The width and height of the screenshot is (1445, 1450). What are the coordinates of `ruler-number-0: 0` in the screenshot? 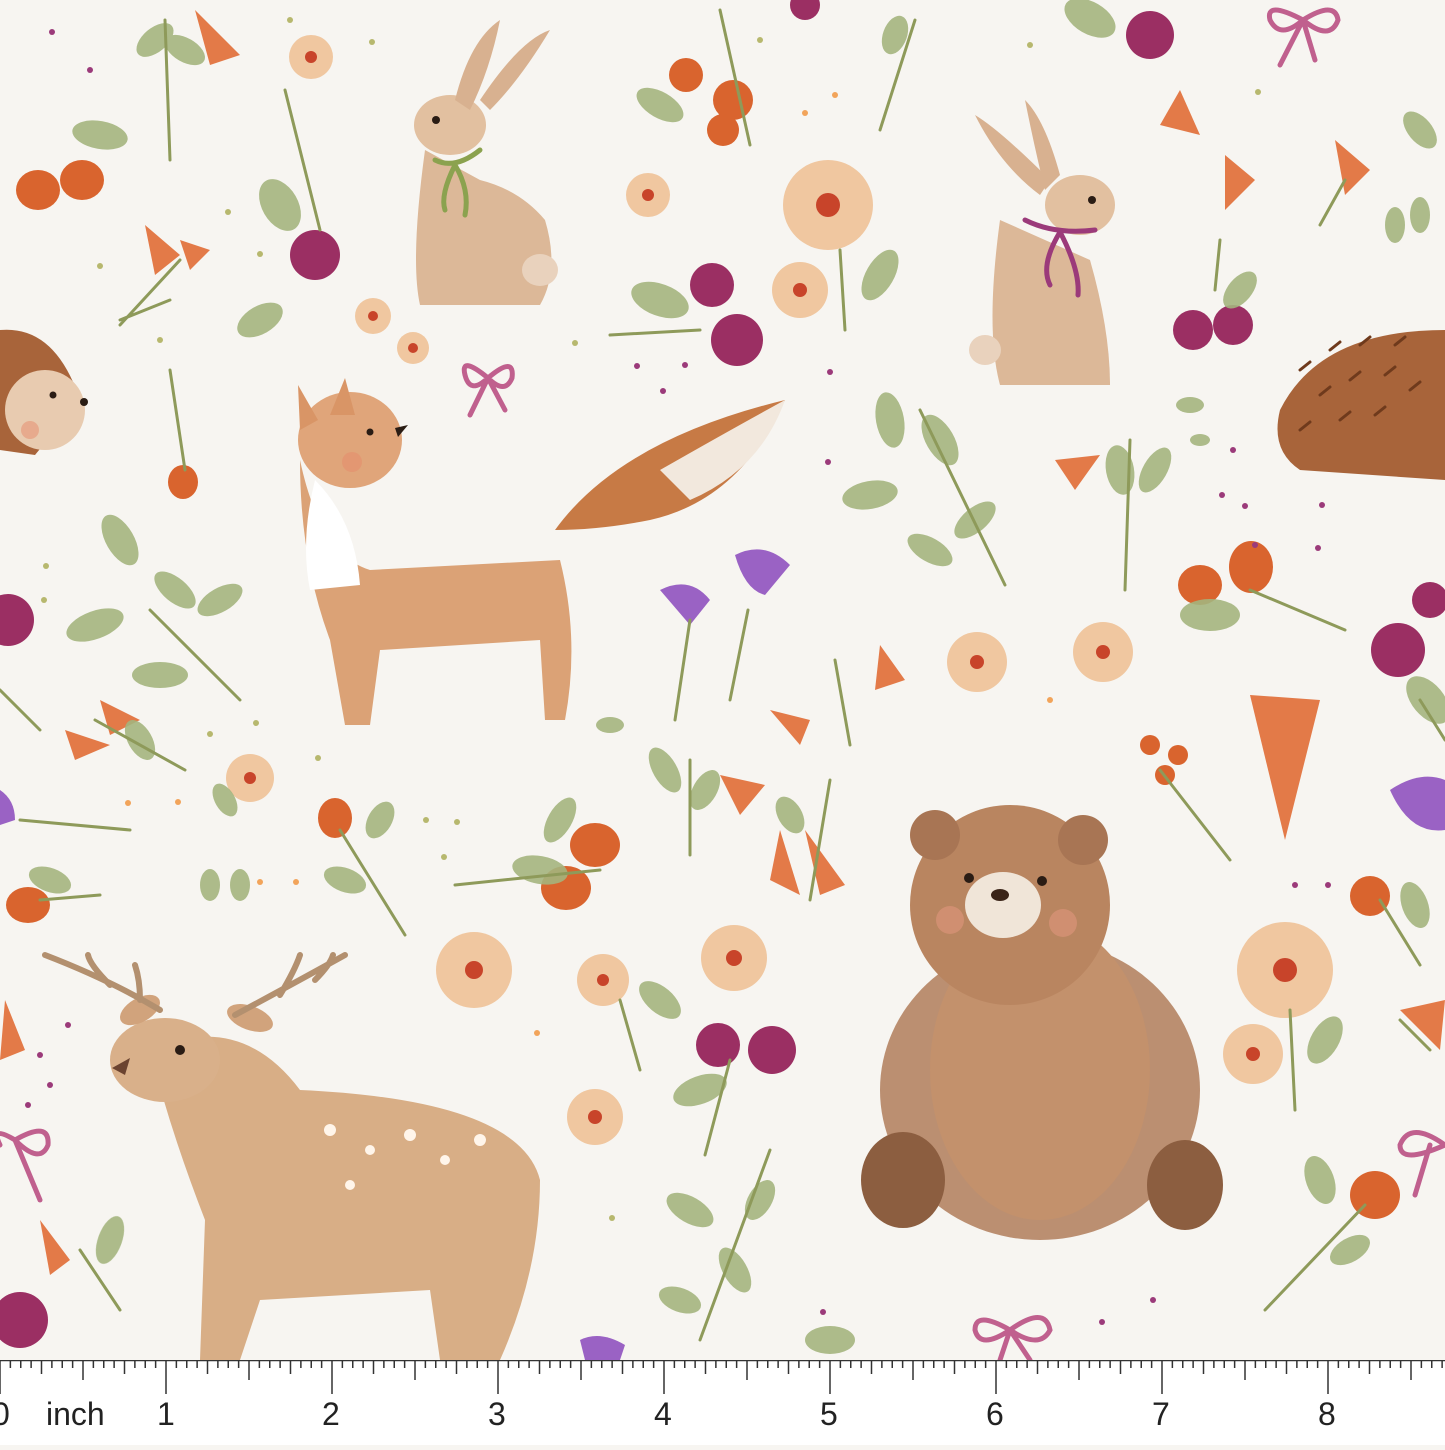 It's located at (5, 1414).